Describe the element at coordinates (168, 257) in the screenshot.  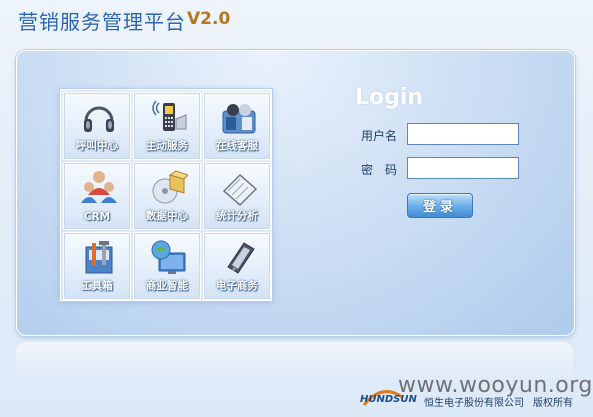
I see `globe-monitor-icon` at that location.